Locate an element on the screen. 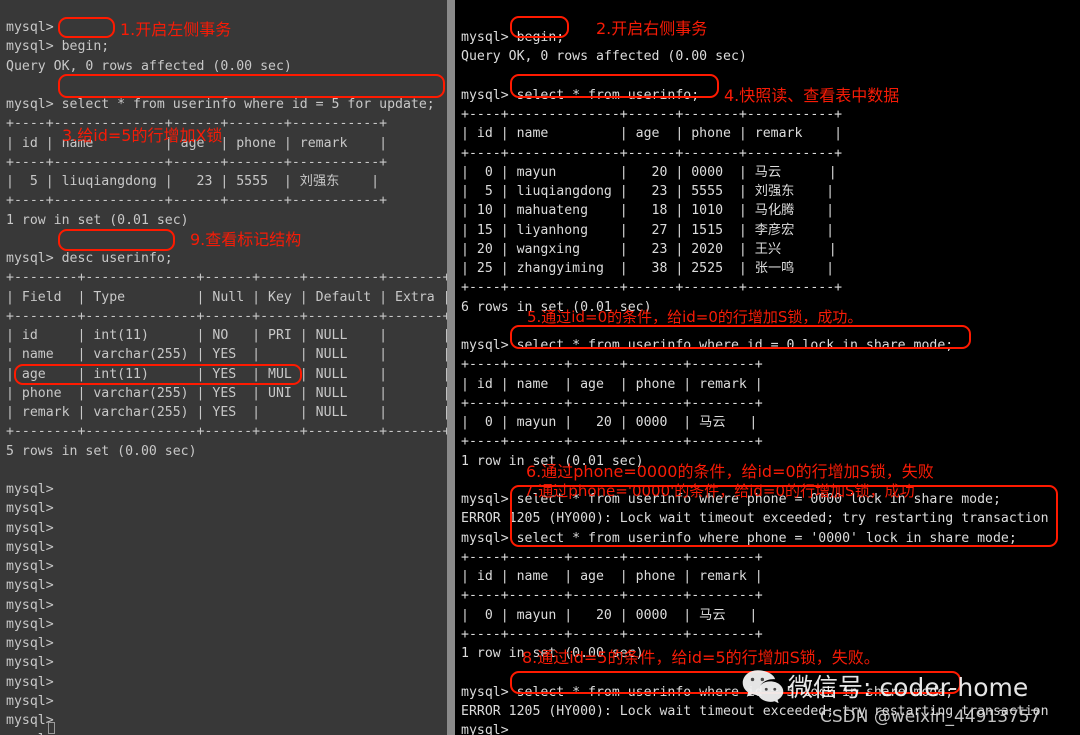 The image size is (1080, 735). annotation-6: 6.通过phone=0000的条件，给id=0的行增加S锁，失败 is located at coordinates (730, 471).